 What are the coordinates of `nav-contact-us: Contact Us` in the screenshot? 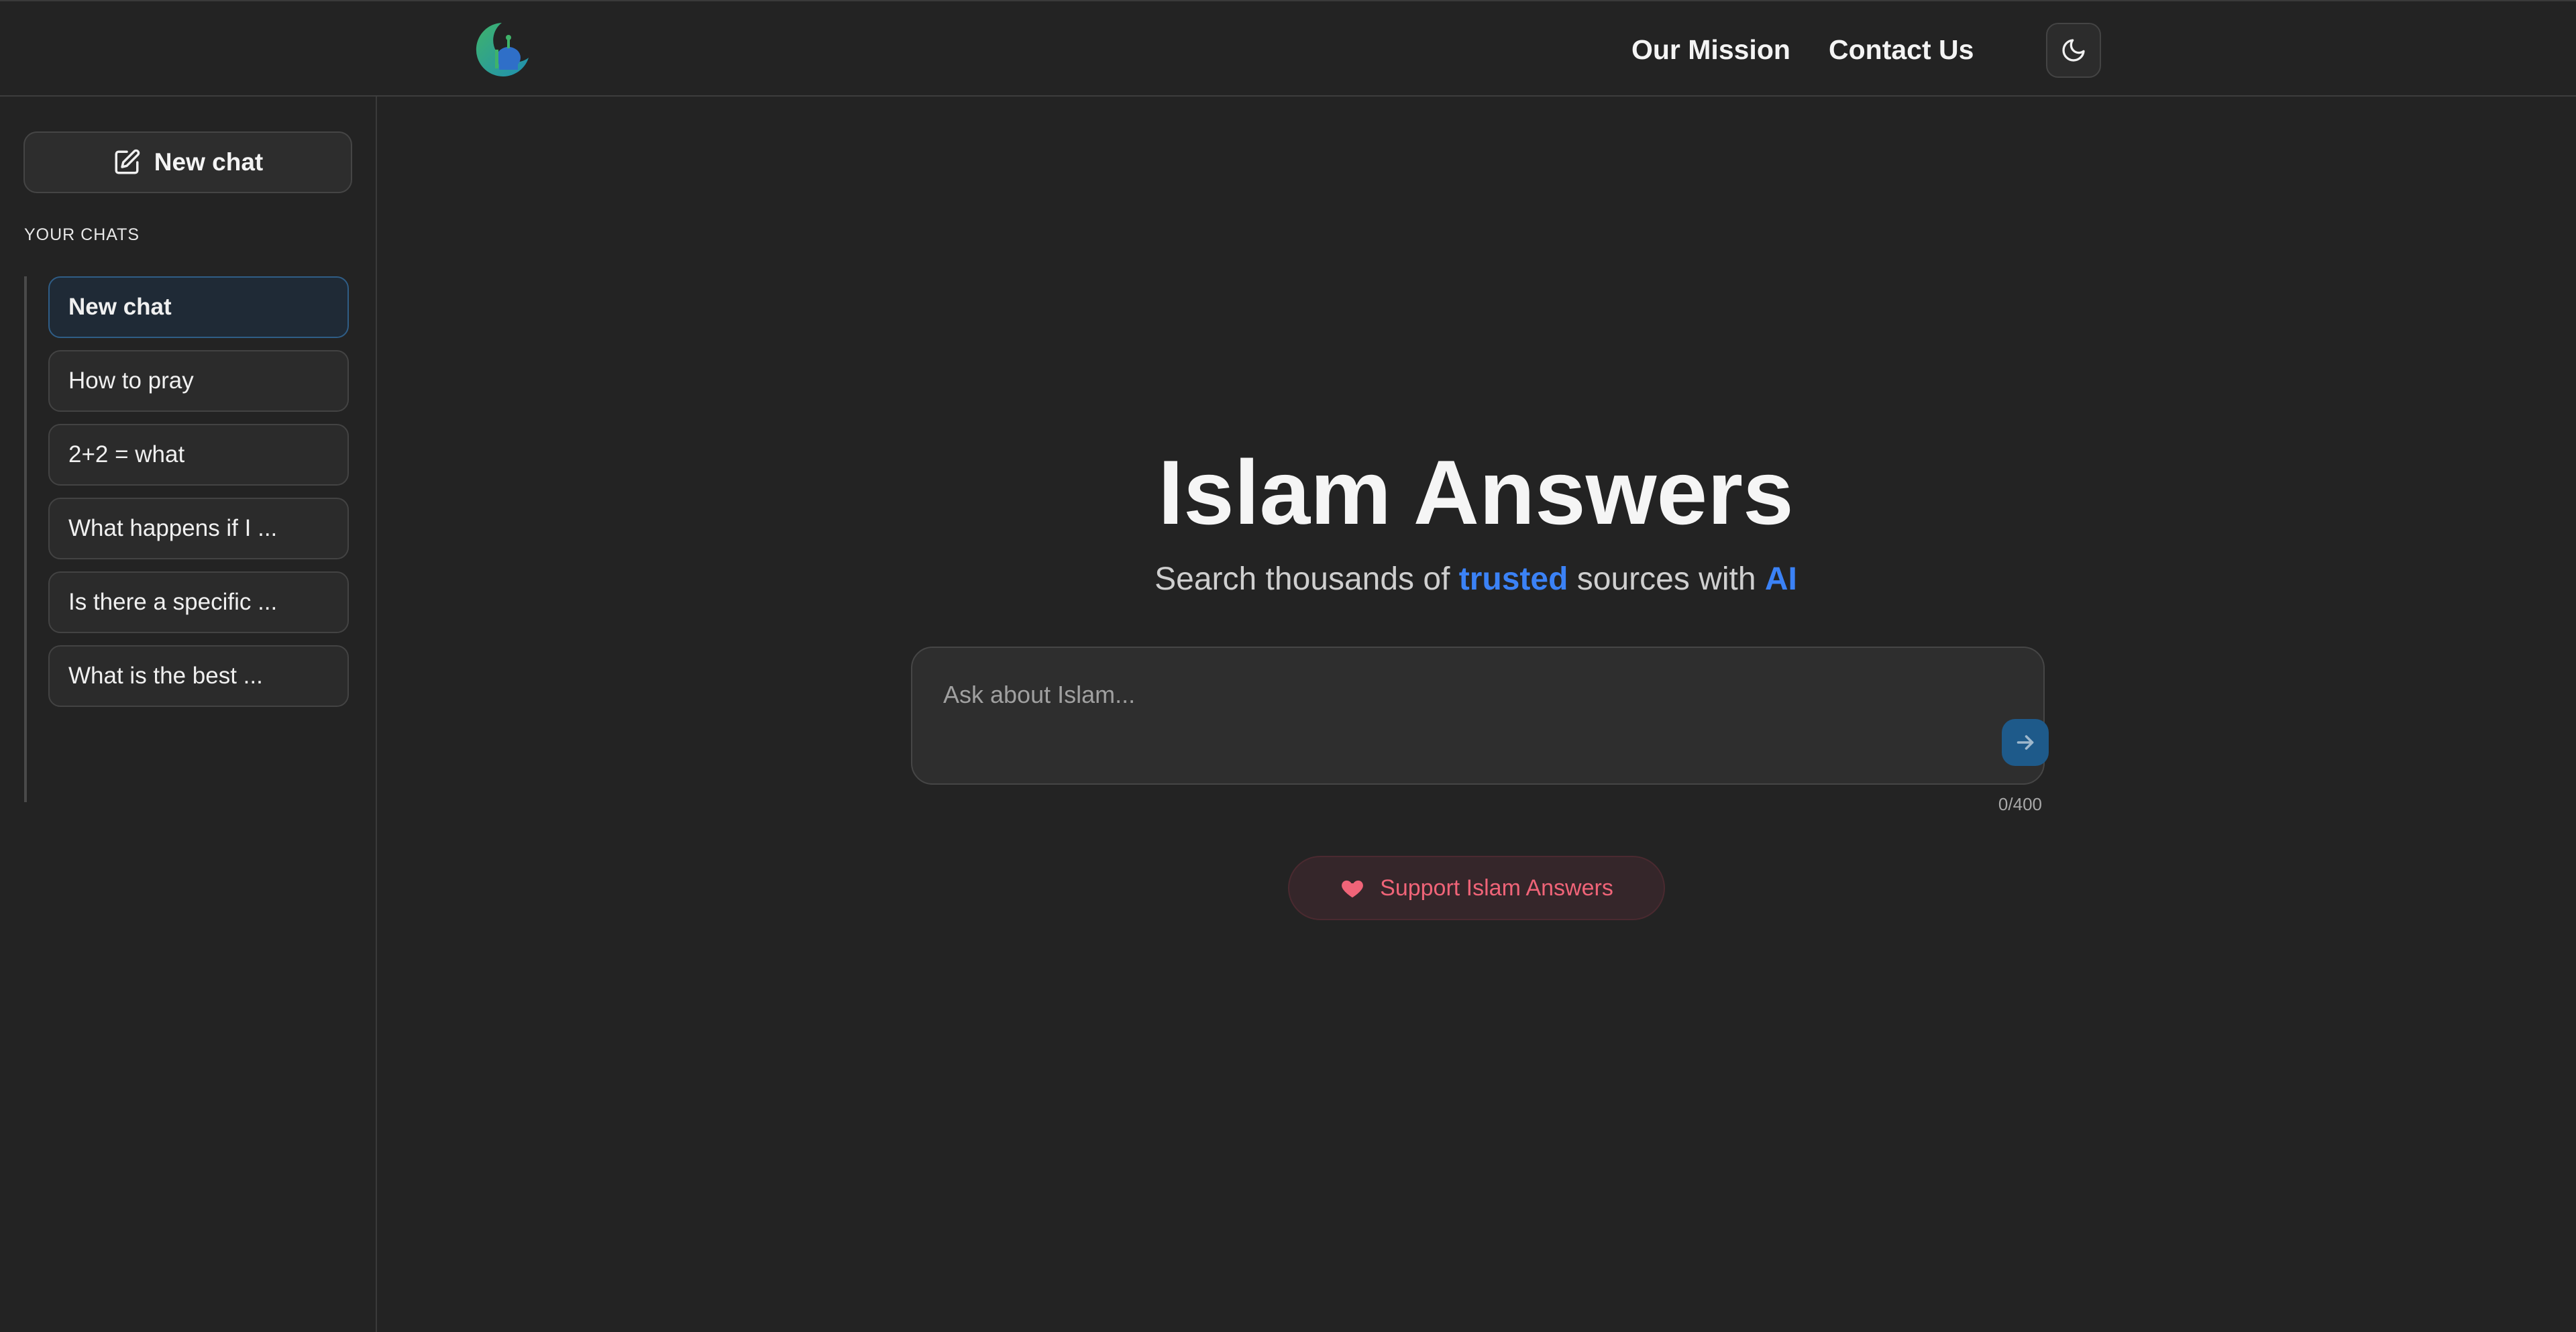 It's located at (1901, 50).